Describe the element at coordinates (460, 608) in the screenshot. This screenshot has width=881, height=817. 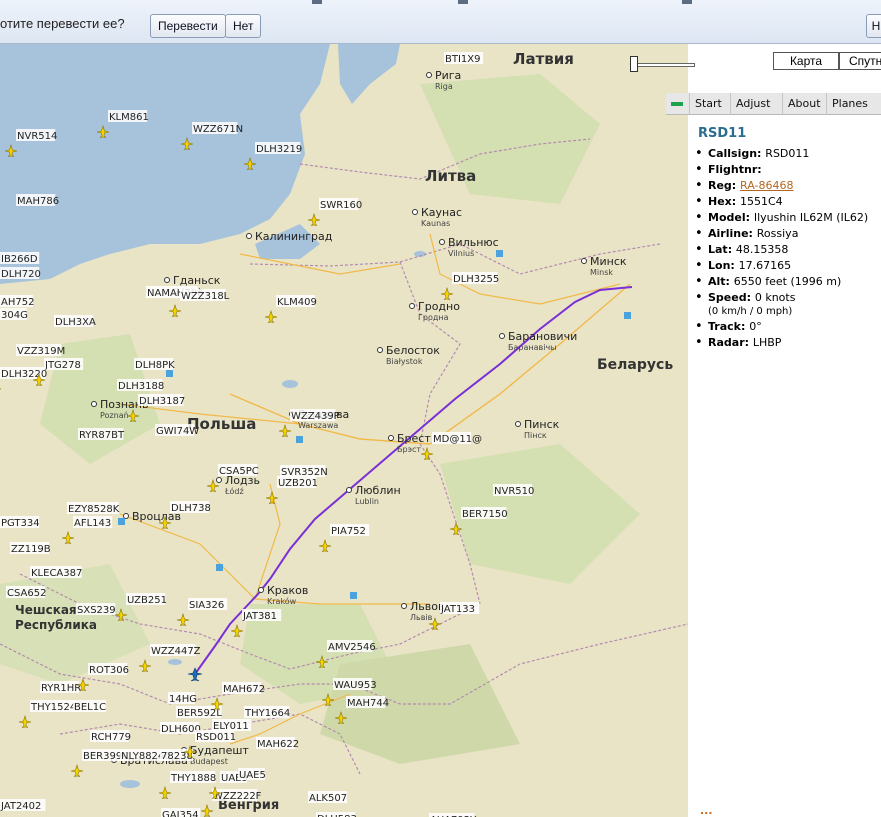
I see `flight-label: JAT133` at that location.